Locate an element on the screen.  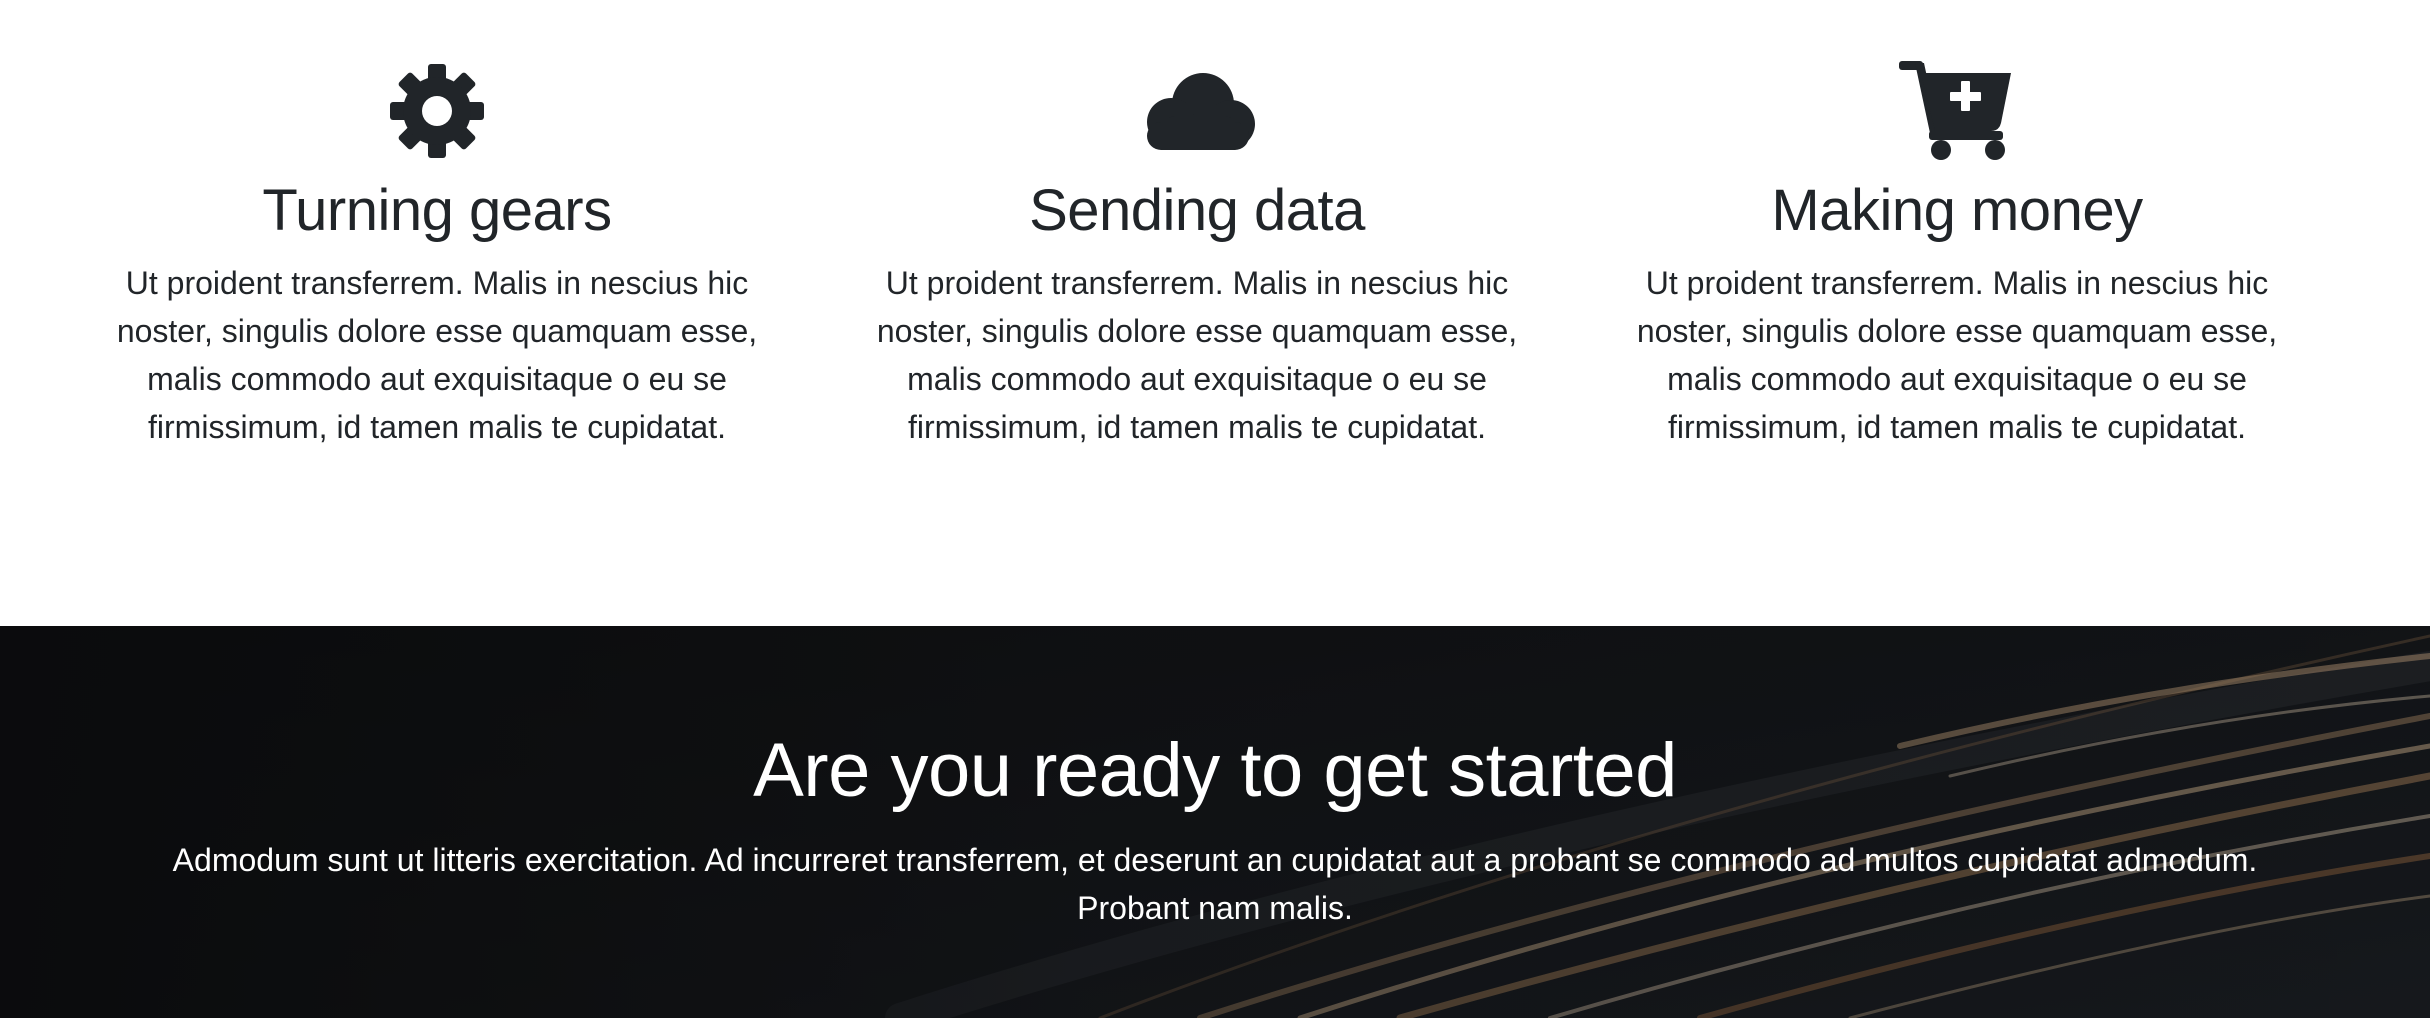
gear-icon is located at coordinates (437, 111).